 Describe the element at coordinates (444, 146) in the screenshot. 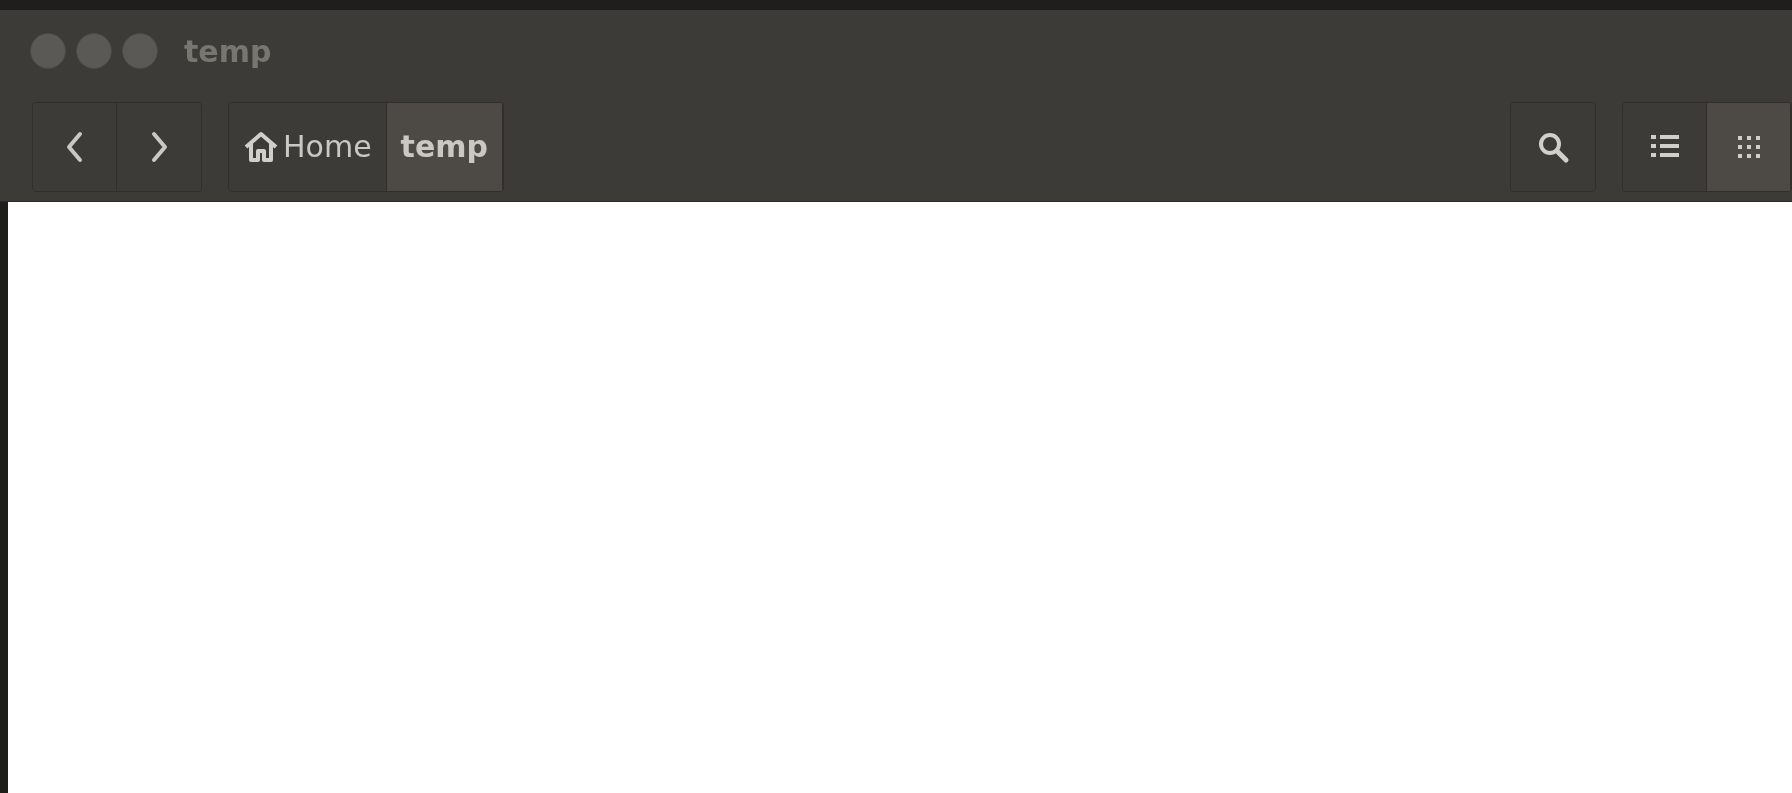

I see `path-button: temp` at that location.